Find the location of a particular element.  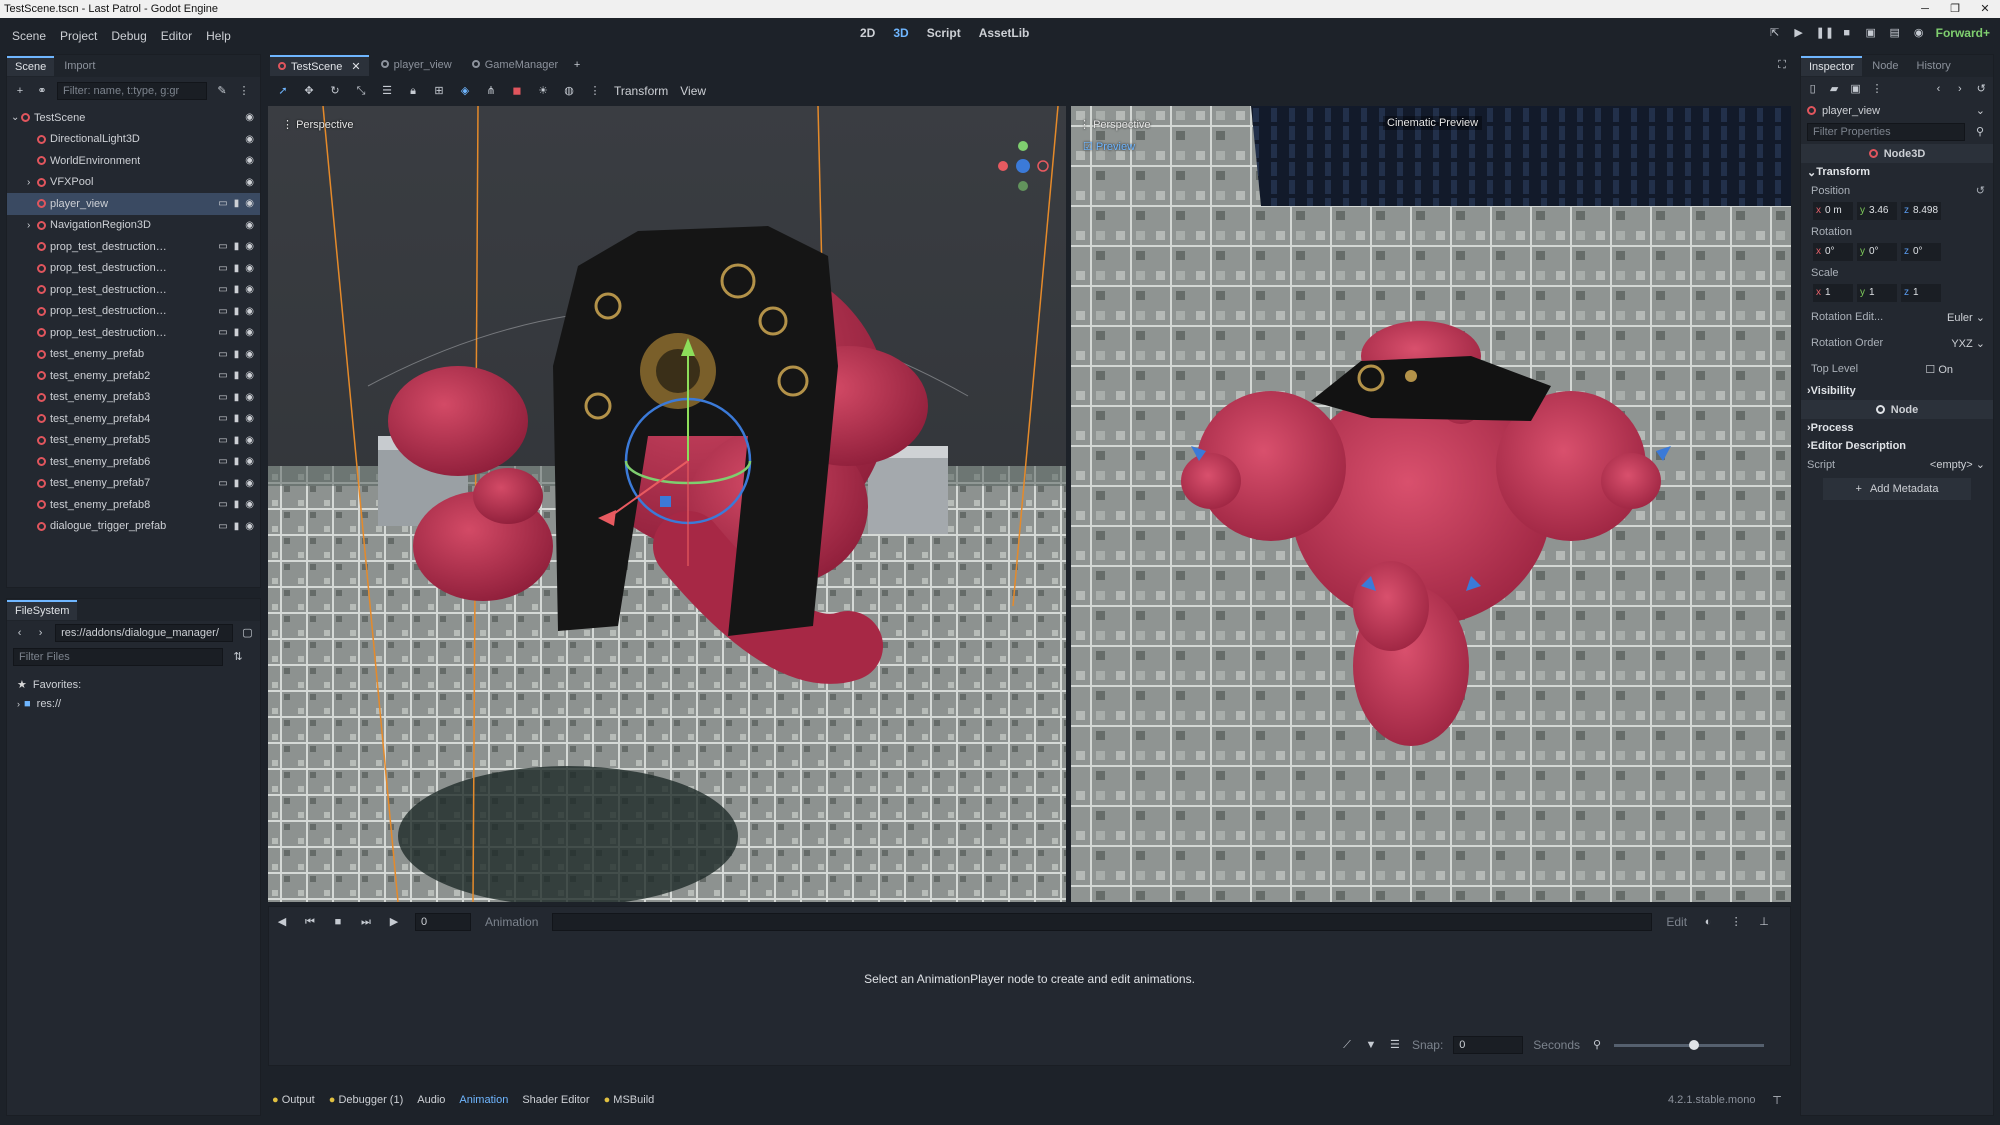

bottom-tab: ● Debugger (1) is located at coordinates (366, 1100).